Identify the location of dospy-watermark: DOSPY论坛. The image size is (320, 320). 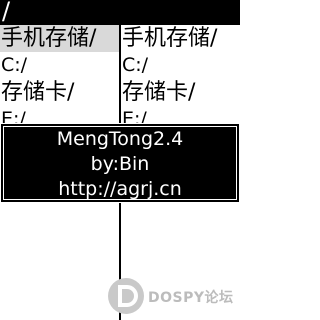
(172, 296).